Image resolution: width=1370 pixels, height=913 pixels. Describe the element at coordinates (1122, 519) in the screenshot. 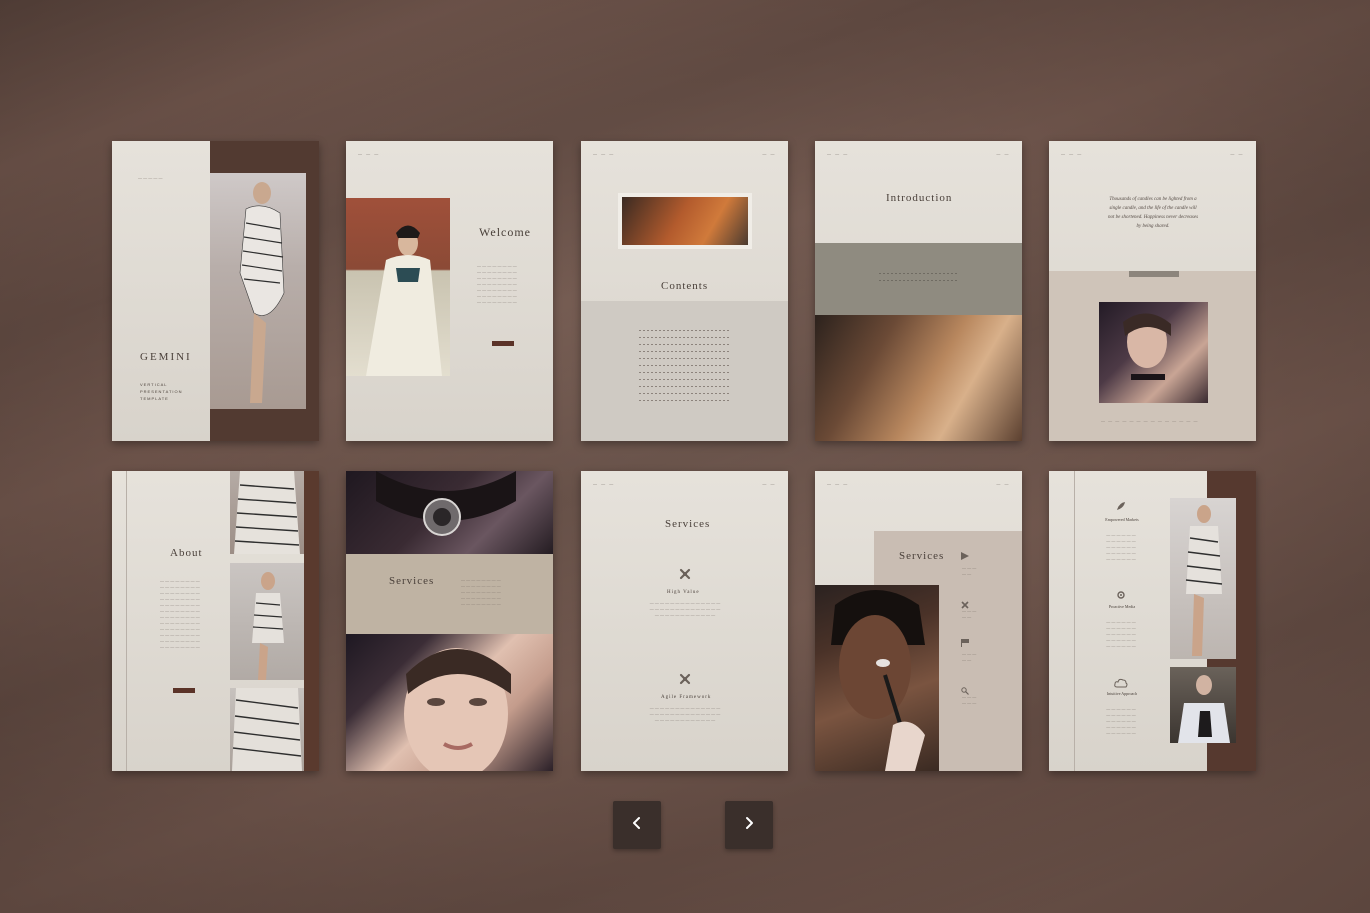

I see `features-item-1: Empowered Markets` at that location.